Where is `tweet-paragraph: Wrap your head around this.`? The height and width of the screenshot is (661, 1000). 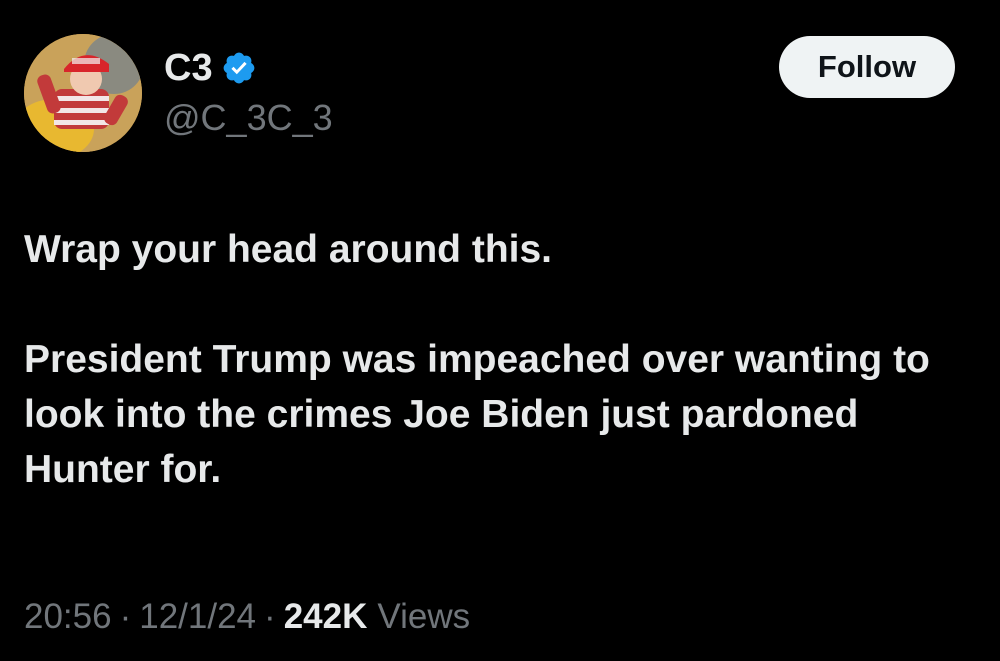 tweet-paragraph: Wrap your head around this. is located at coordinates (288, 249).